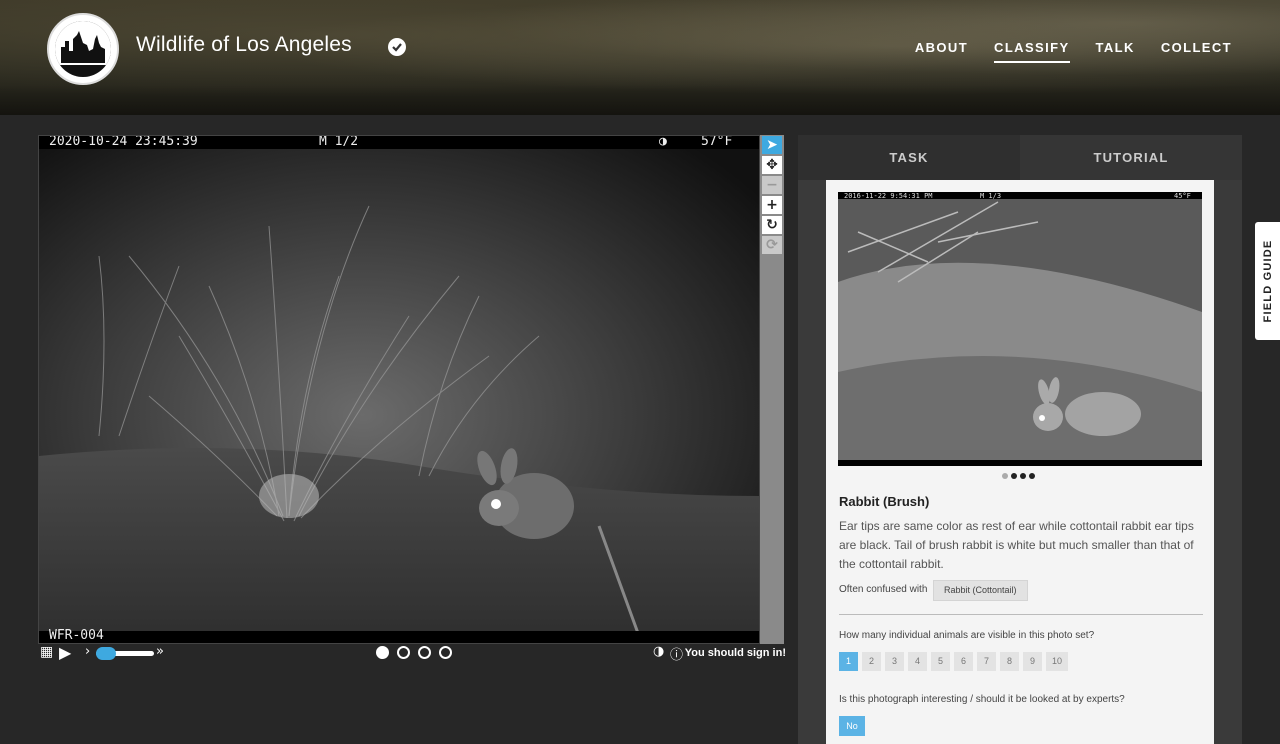  I want to click on count-option-9: 9, so click(1032, 661).